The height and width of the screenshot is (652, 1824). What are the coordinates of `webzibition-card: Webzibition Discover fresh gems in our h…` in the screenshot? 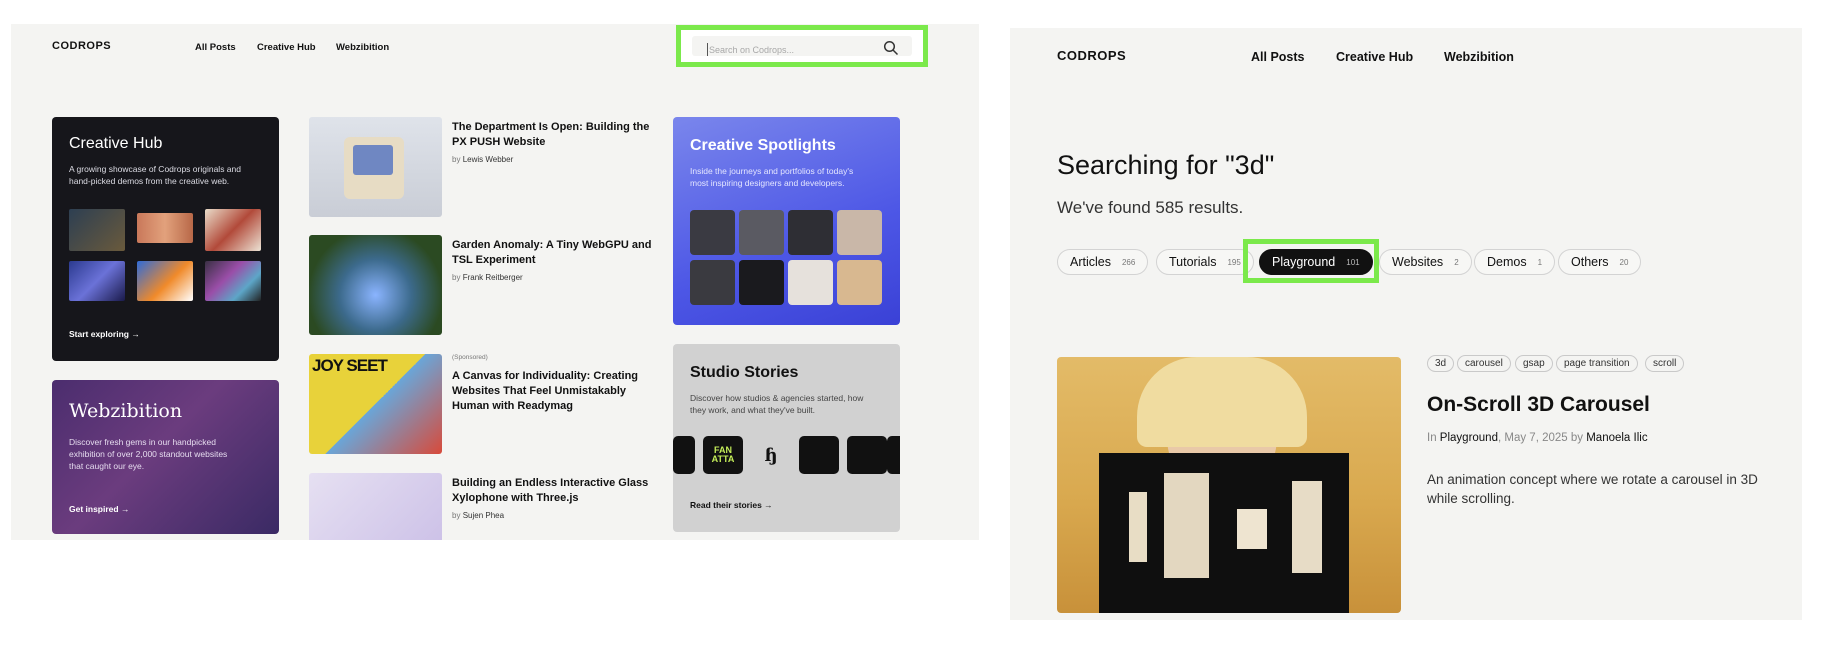 It's located at (165, 457).